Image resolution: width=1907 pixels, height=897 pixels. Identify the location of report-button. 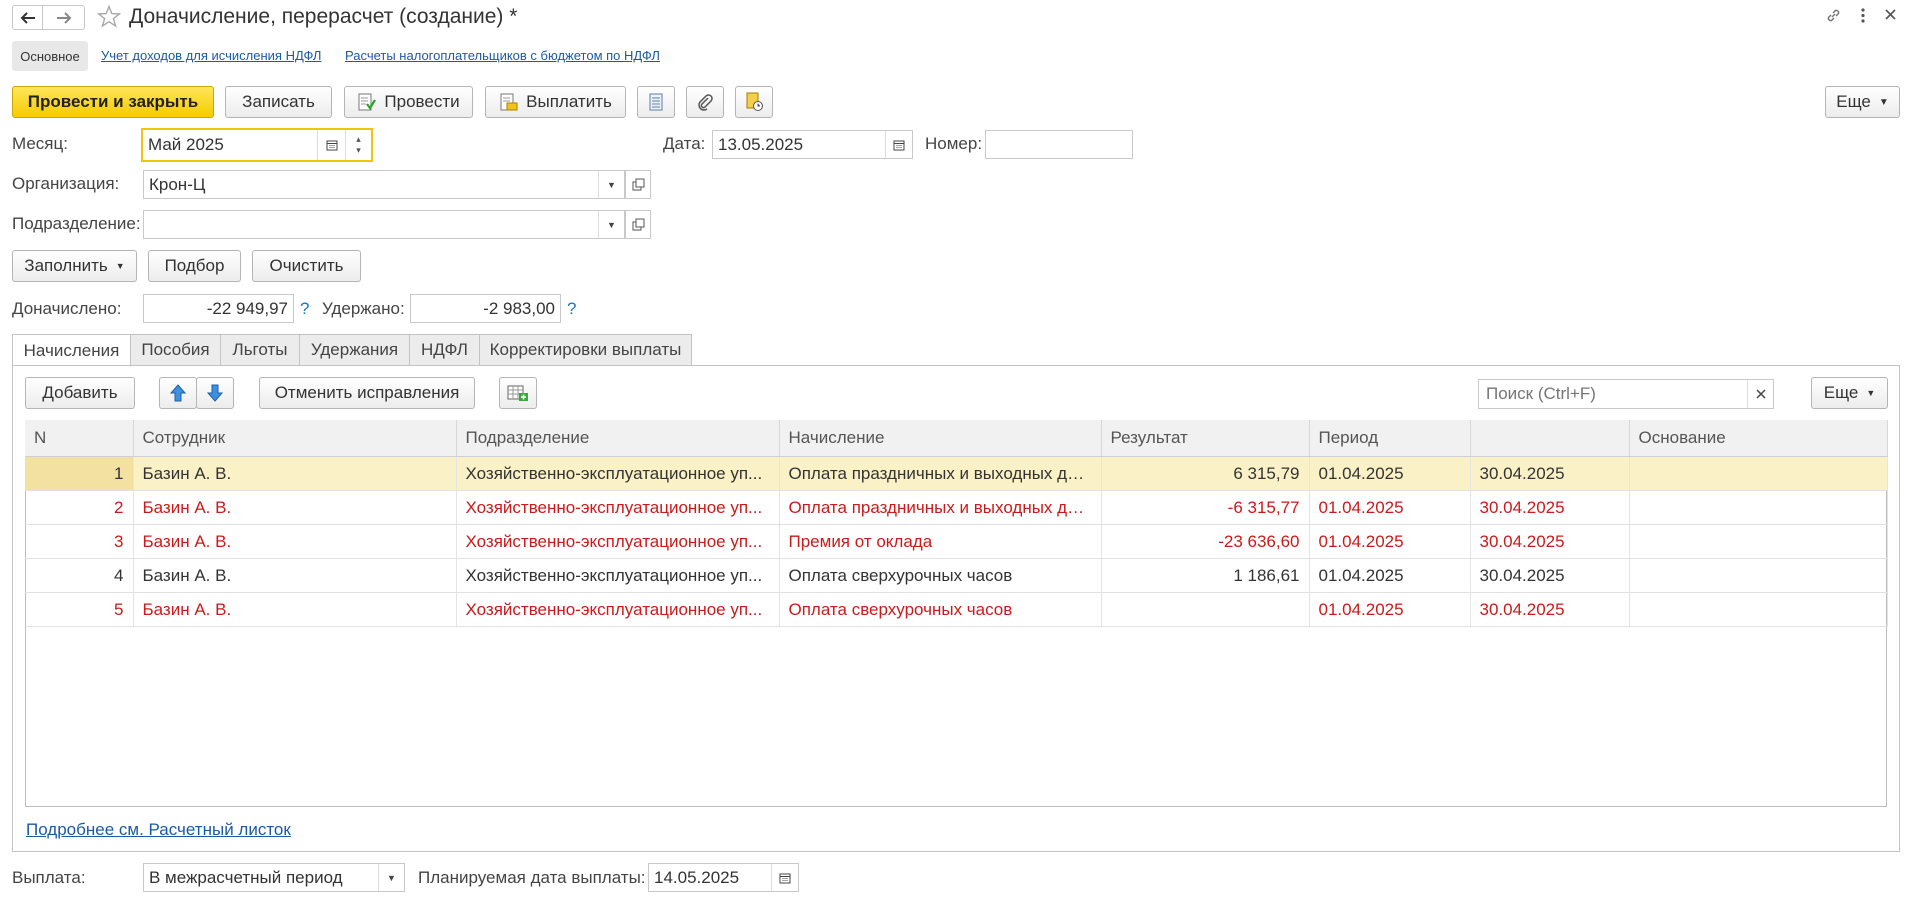
(656, 102).